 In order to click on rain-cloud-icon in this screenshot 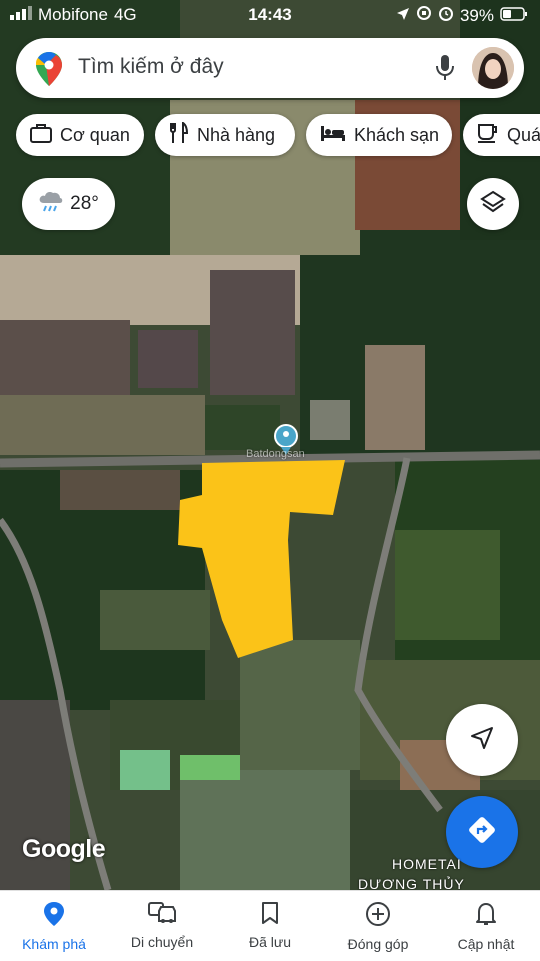, I will do `click(51, 204)`.